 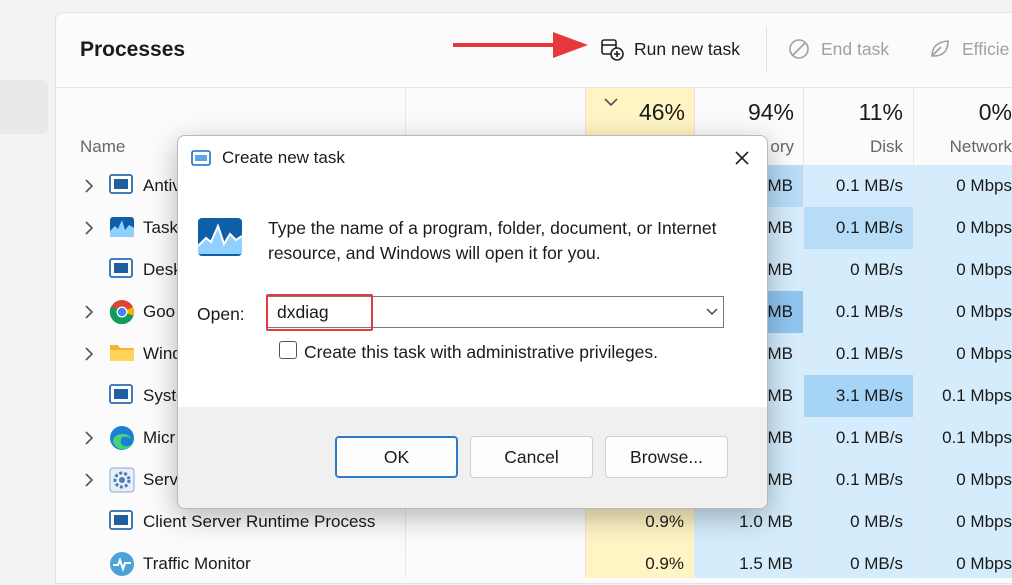 I want to click on run-new-task-label: Run new task, so click(x=687, y=48).